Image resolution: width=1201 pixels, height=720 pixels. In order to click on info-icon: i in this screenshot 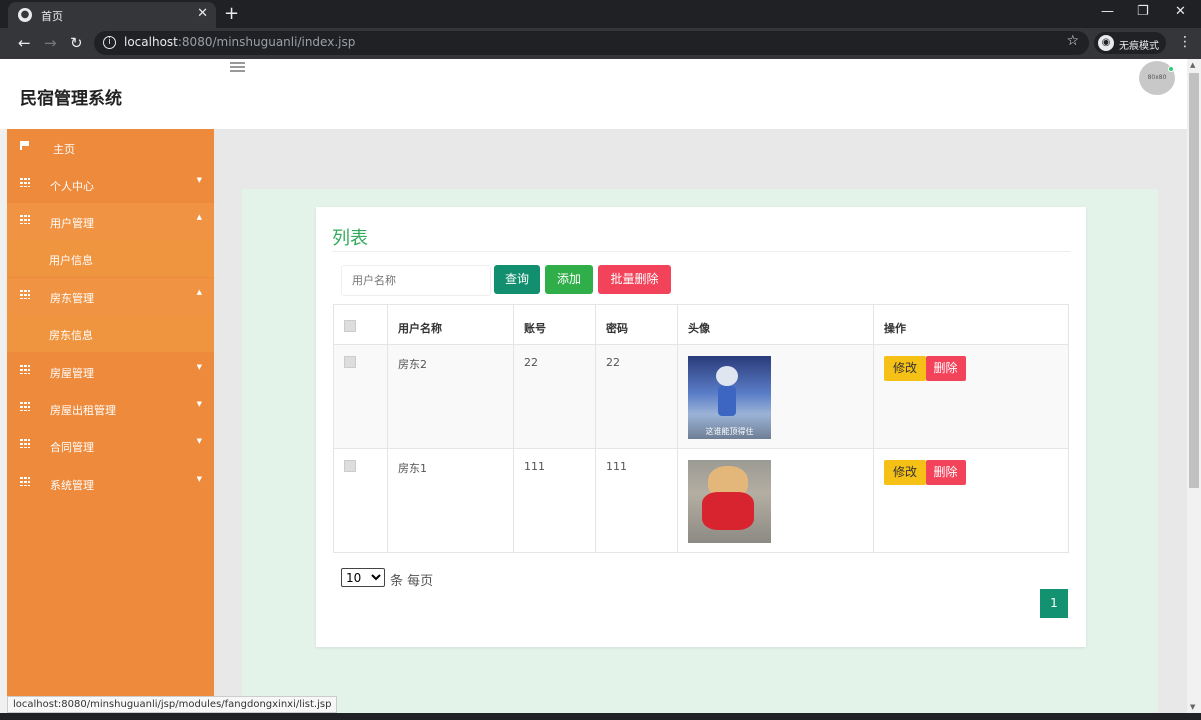, I will do `click(109, 42)`.